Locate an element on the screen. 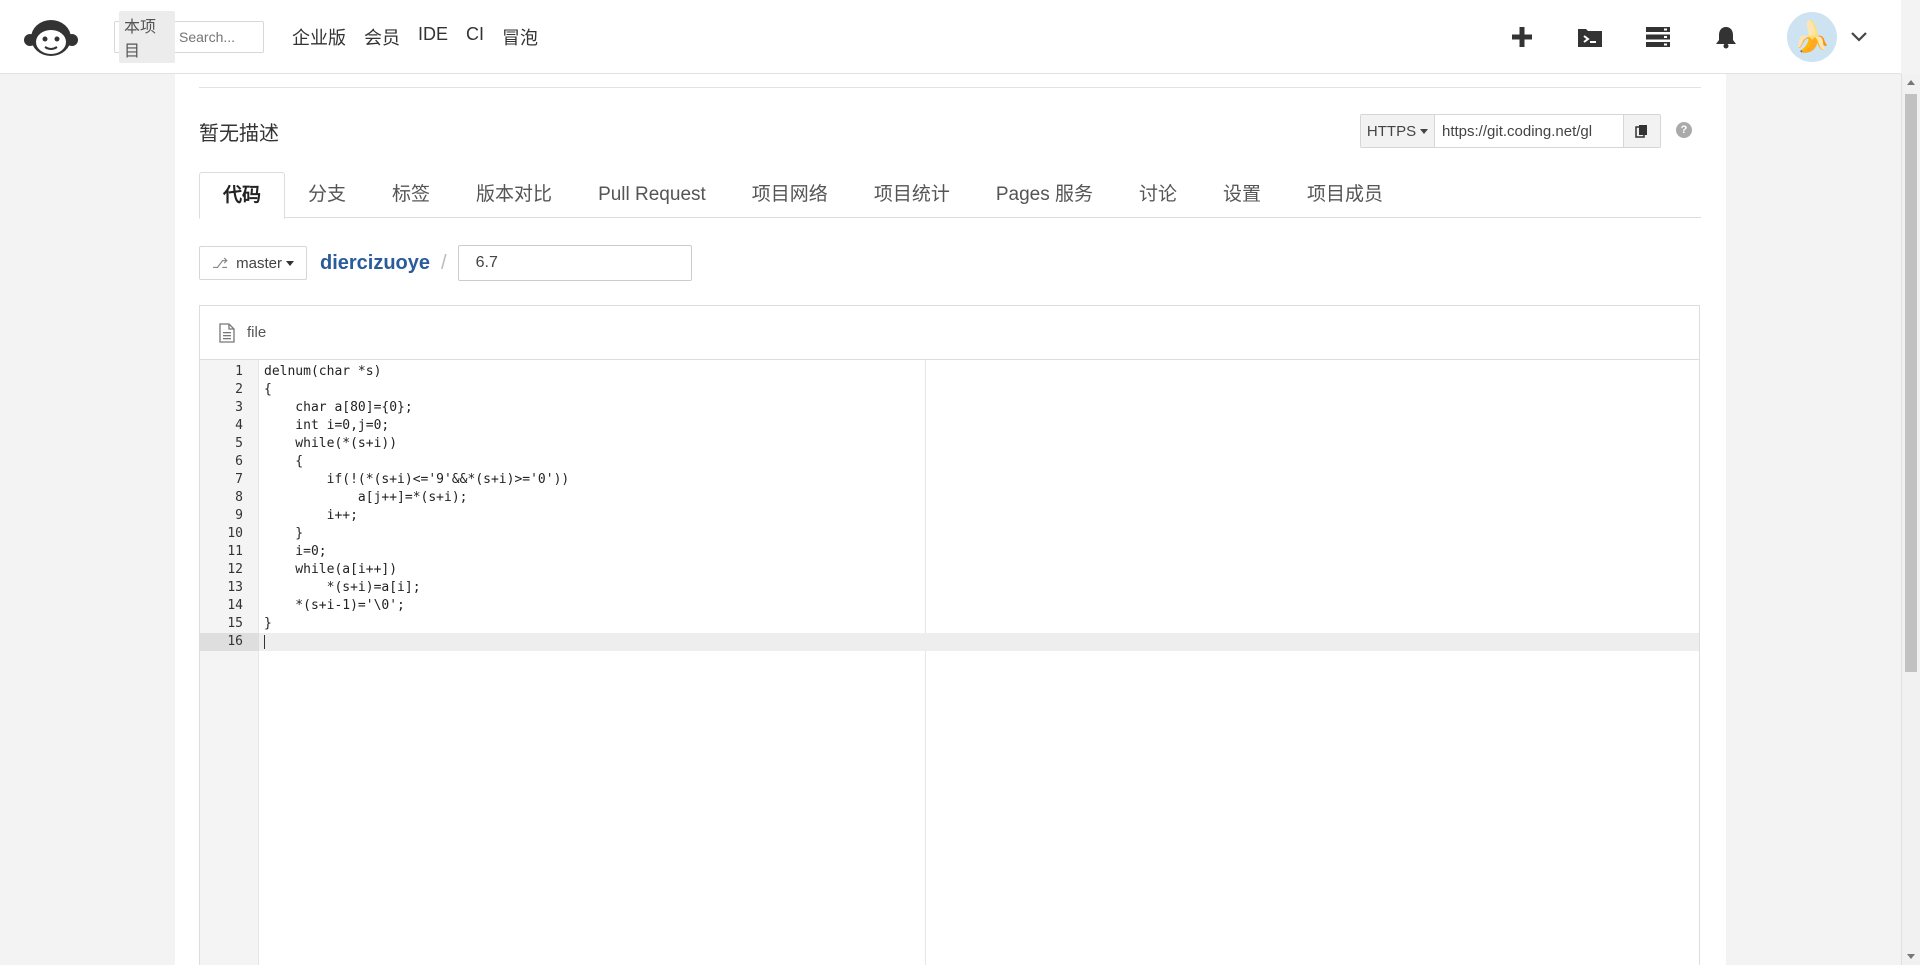 The height and width of the screenshot is (965, 1920). tab-pages: Pages 服务 is located at coordinates (1044, 195).